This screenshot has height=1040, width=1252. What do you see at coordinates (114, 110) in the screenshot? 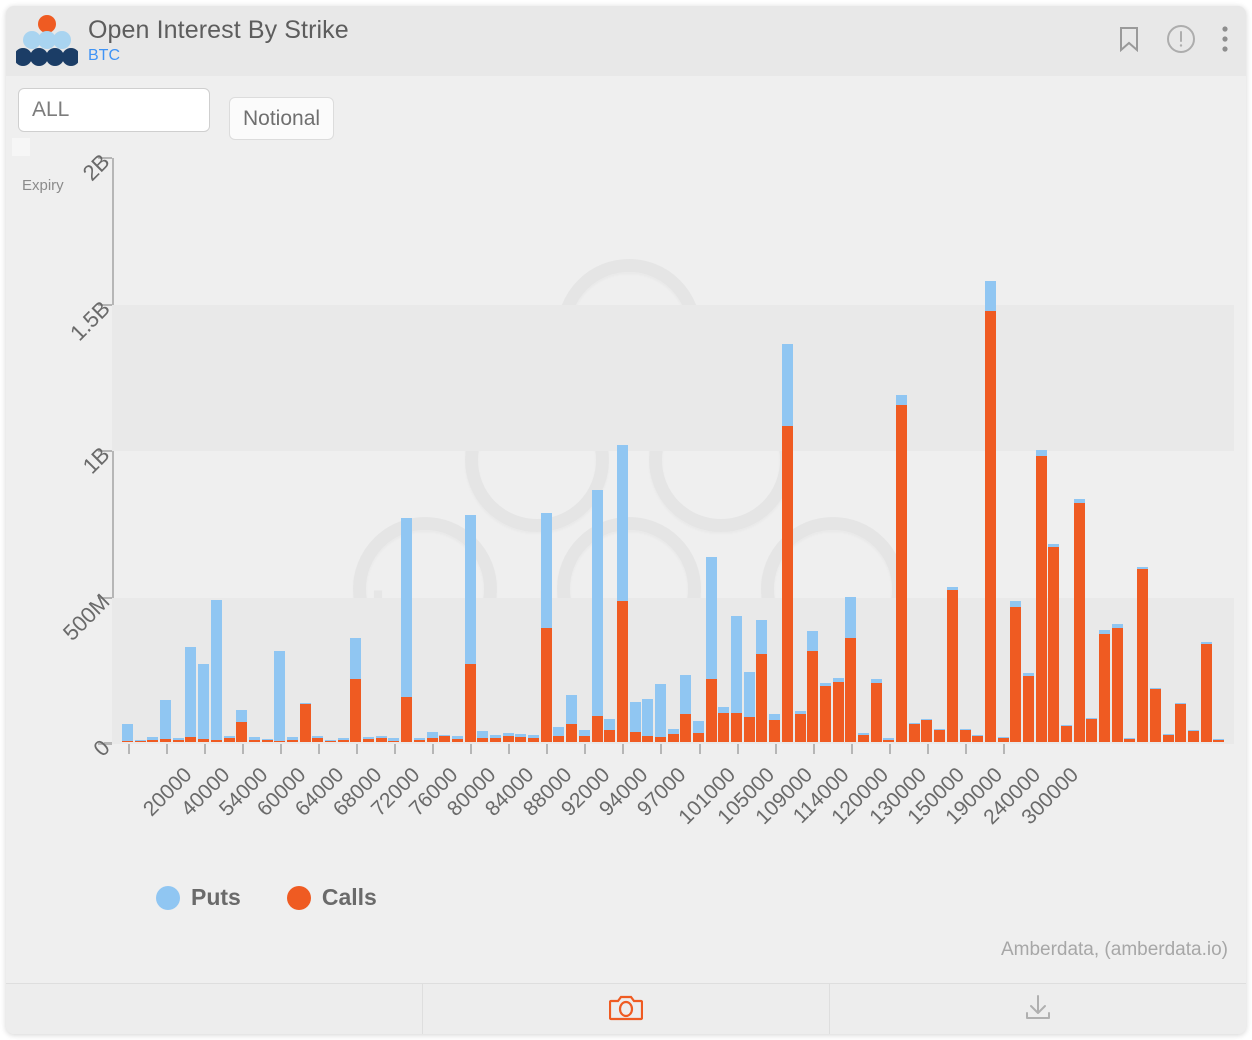
I see `expiry-select: ALL` at bounding box center [114, 110].